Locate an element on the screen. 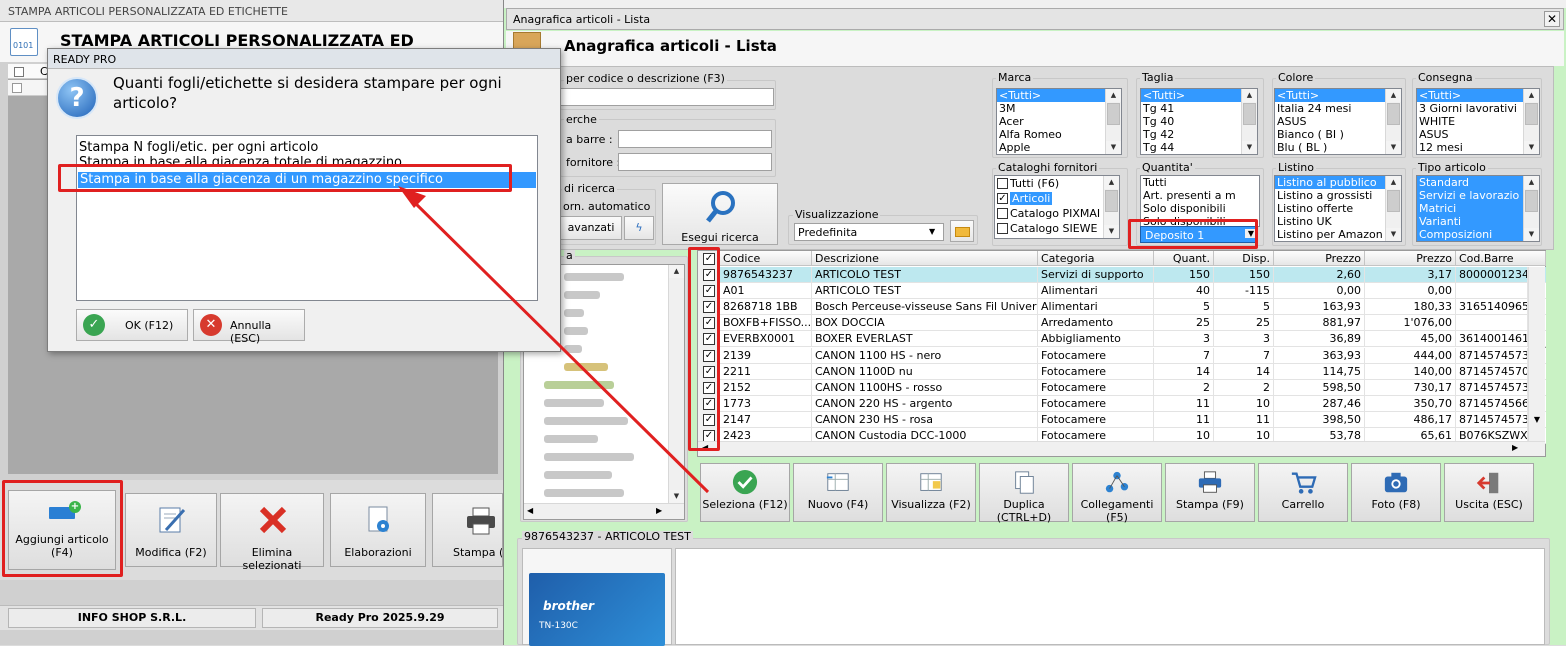  toolbar-button-new-grid: Nuovo (F4) is located at coordinates (838, 492).